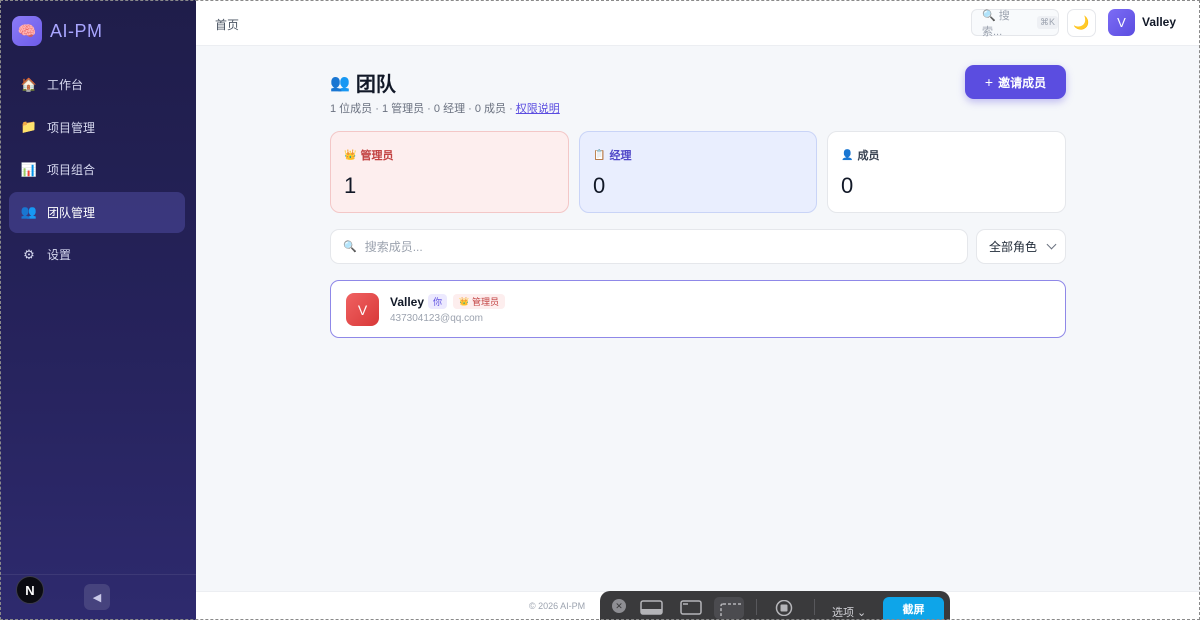  What do you see at coordinates (362, 309) in the screenshot?
I see `avatar: V` at bounding box center [362, 309].